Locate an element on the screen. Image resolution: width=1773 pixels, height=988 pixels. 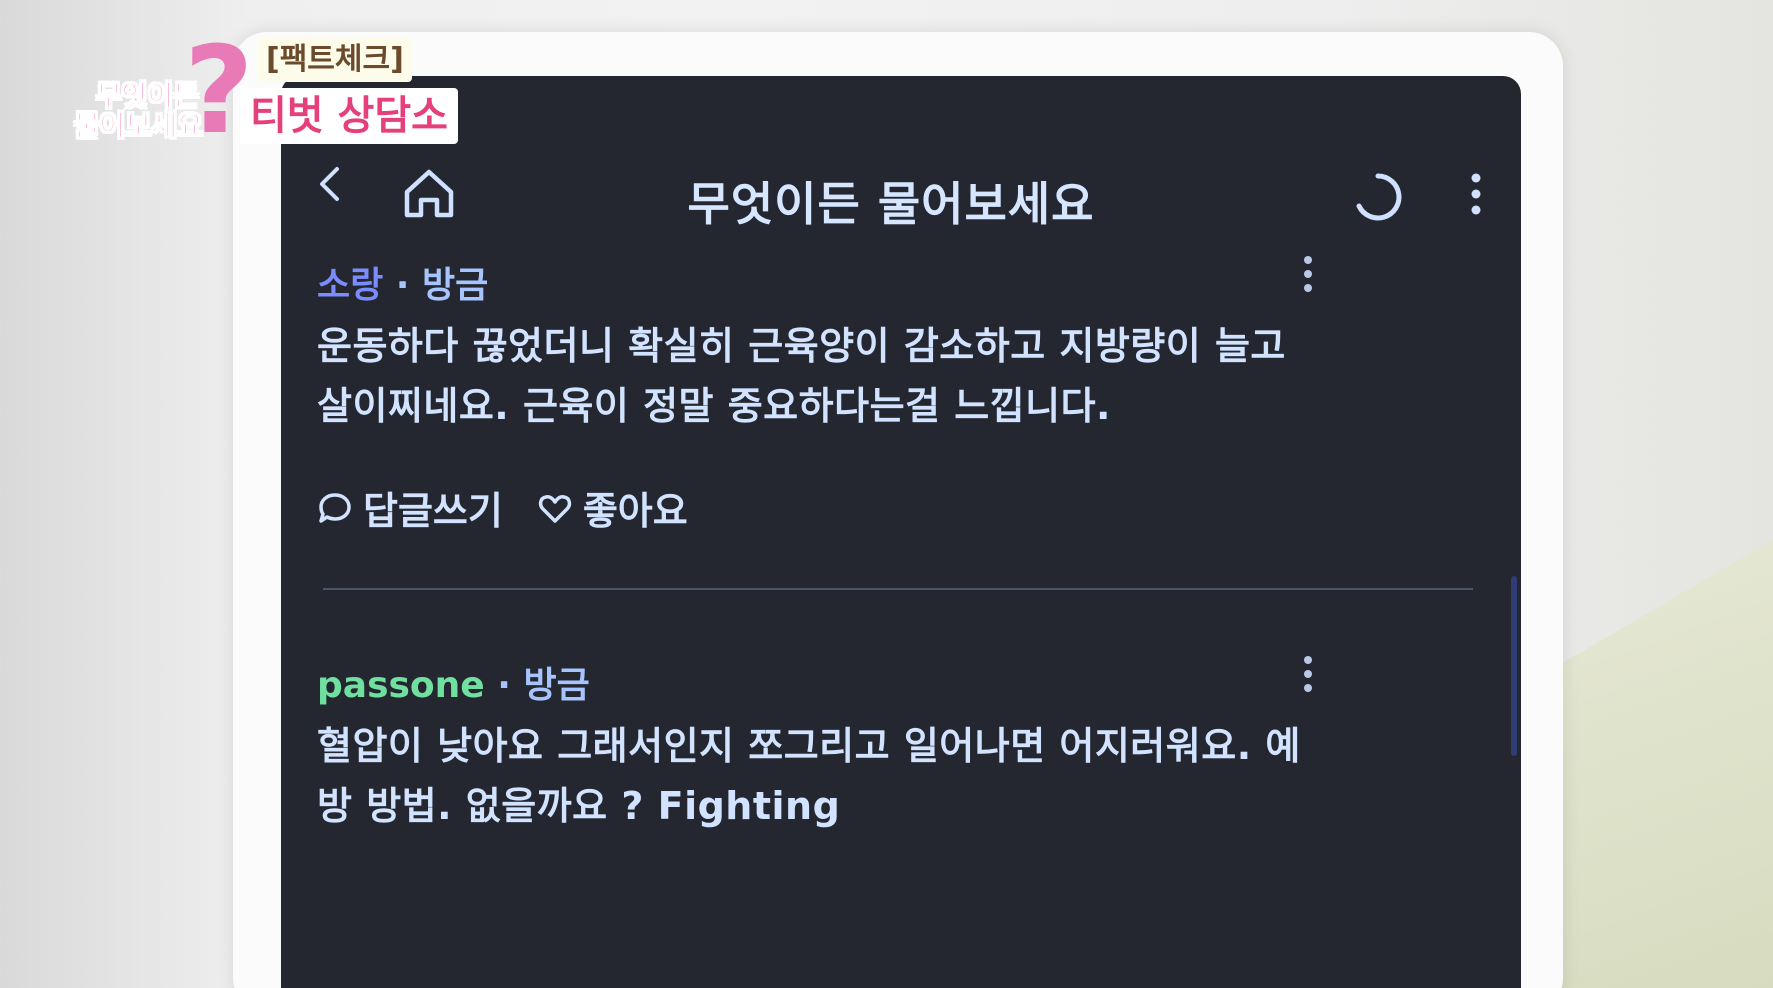
page-title: 무엇이든 물어보세요 is located at coordinates (891, 204).